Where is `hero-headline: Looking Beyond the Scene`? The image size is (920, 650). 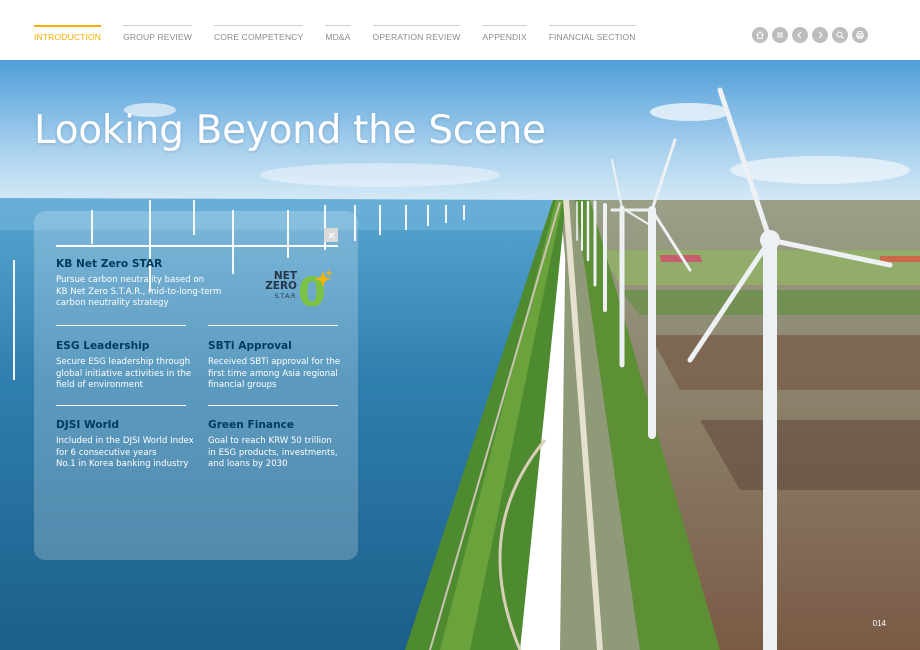 hero-headline: Looking Beyond the Scene is located at coordinates (290, 130).